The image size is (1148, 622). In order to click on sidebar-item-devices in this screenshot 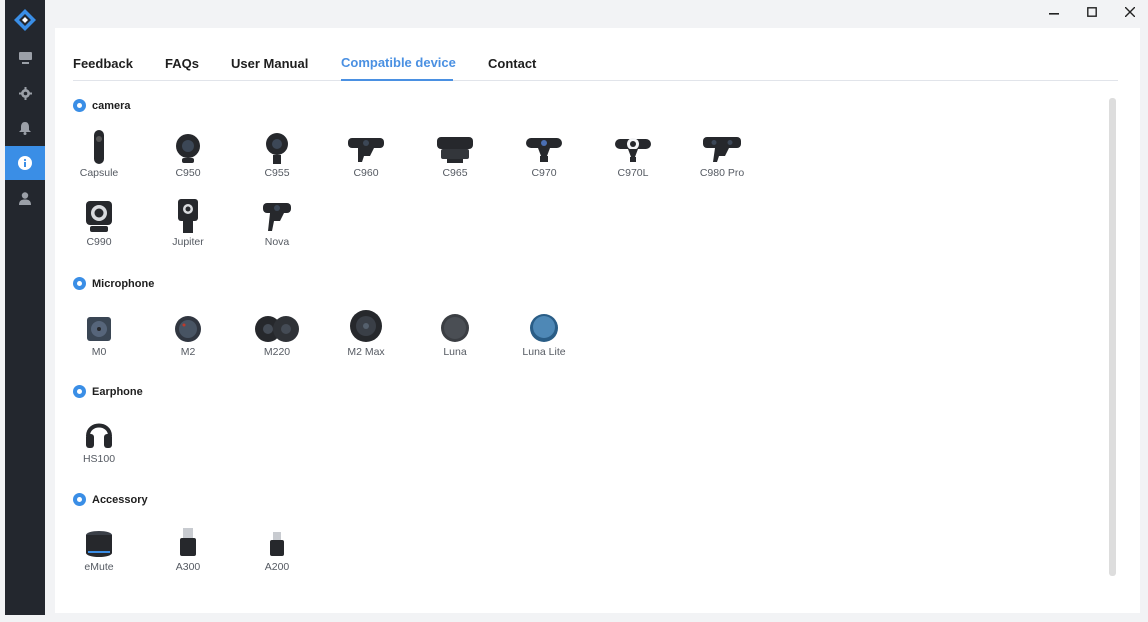, I will do `click(25, 58)`.